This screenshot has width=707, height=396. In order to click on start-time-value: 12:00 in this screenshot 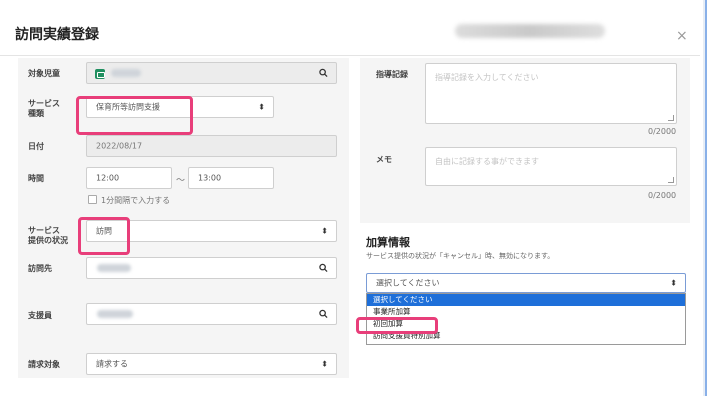, I will do `click(108, 178)`.